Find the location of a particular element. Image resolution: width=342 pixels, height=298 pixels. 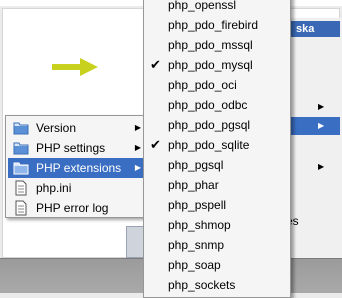

extension-label: php_pdo_pgsql is located at coordinates (209, 125).